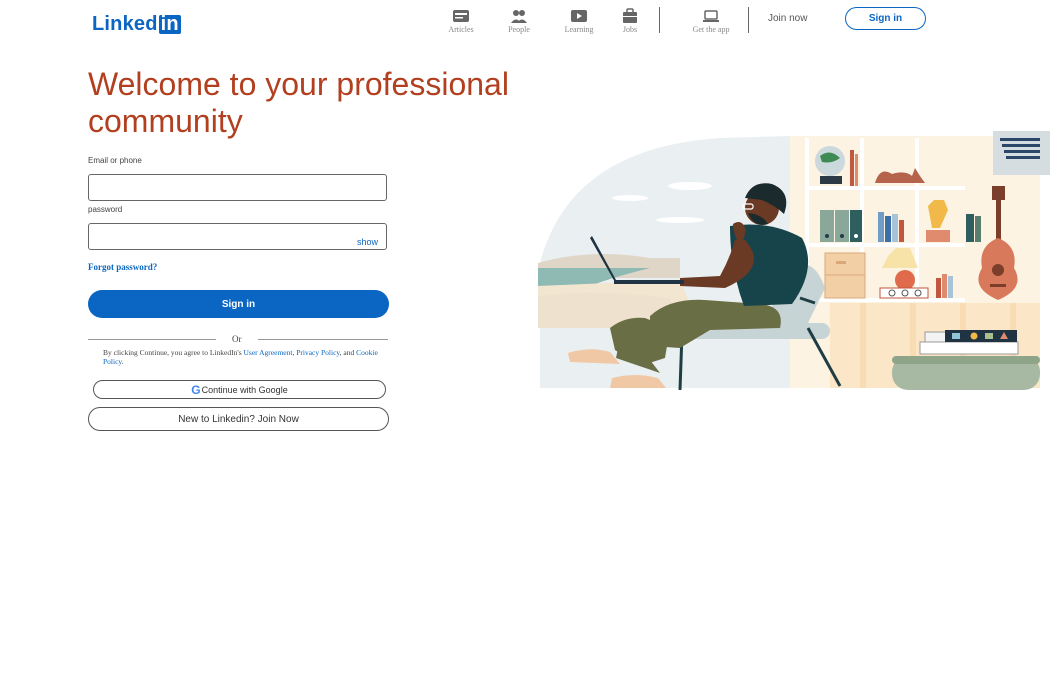 This screenshot has height=700, width=1050. I want to click on email-field, so click(237, 187).